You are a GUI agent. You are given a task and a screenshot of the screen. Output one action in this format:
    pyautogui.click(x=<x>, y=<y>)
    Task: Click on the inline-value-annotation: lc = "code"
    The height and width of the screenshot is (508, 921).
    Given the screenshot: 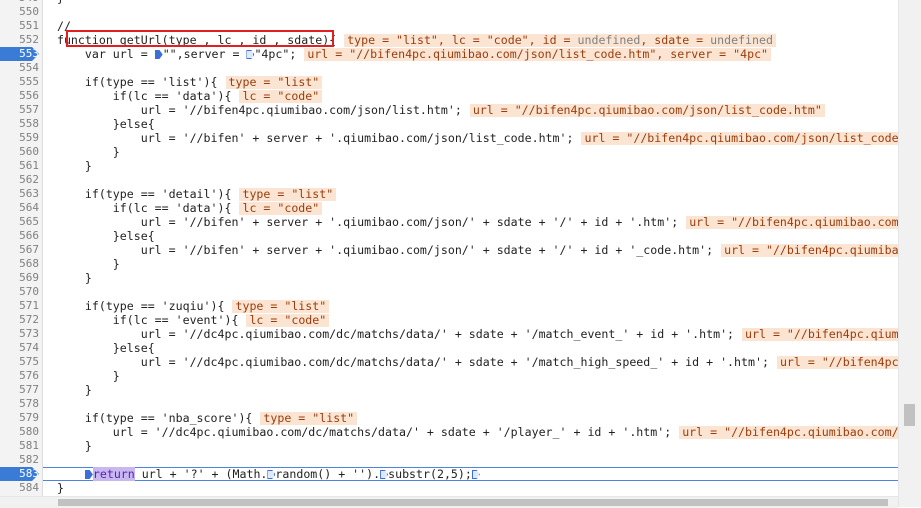 What is the action you would take?
    pyautogui.click(x=281, y=96)
    